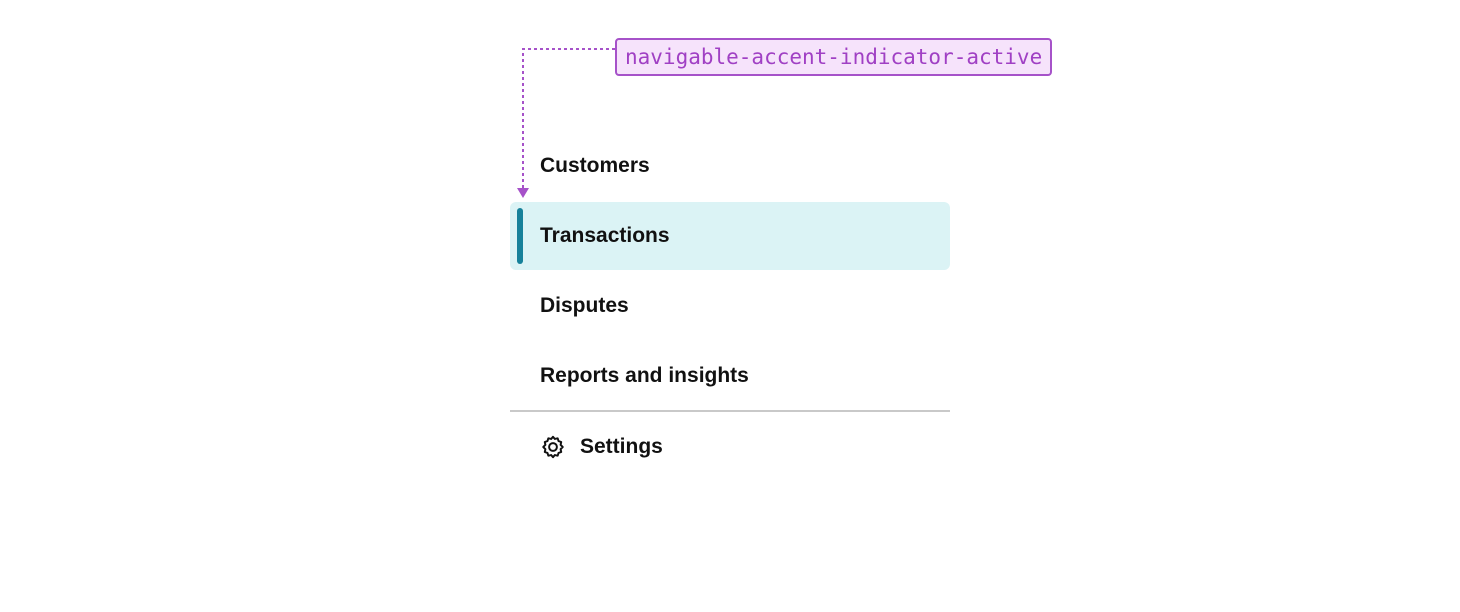  What do you see at coordinates (834, 57) in the screenshot?
I see `annotation-label: navigable-accent-indicator-active` at bounding box center [834, 57].